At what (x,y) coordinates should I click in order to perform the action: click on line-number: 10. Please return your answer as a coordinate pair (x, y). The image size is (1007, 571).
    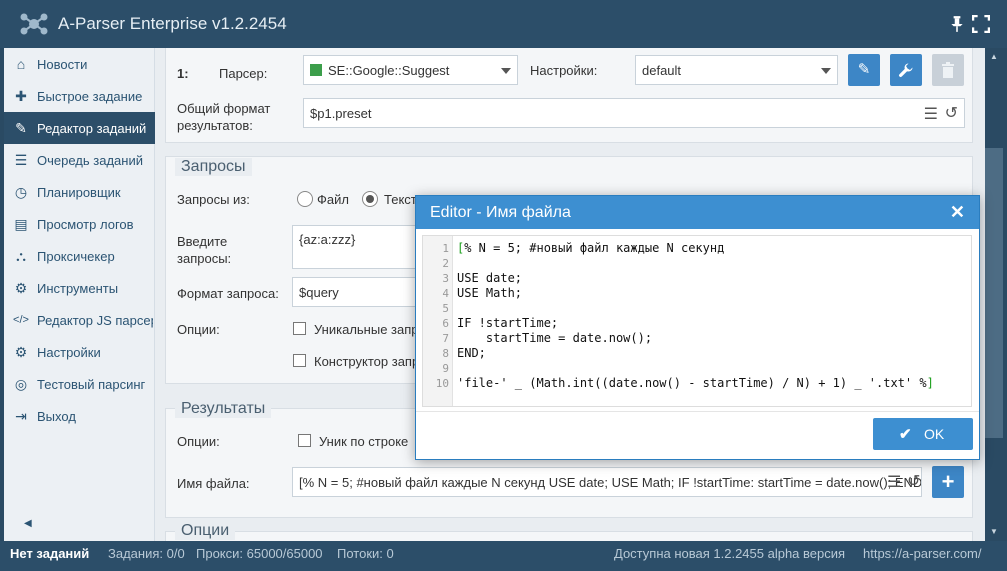
    Looking at the image, I should click on (442, 383).